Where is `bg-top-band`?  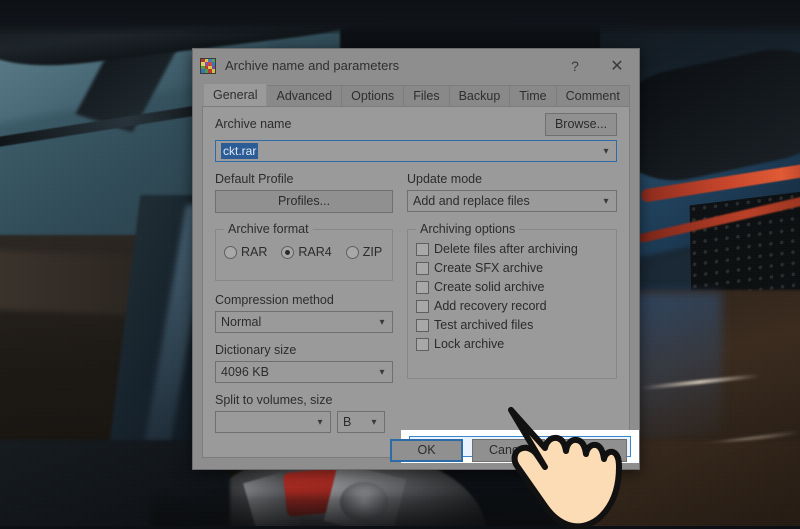 bg-top-band is located at coordinates (400, 17).